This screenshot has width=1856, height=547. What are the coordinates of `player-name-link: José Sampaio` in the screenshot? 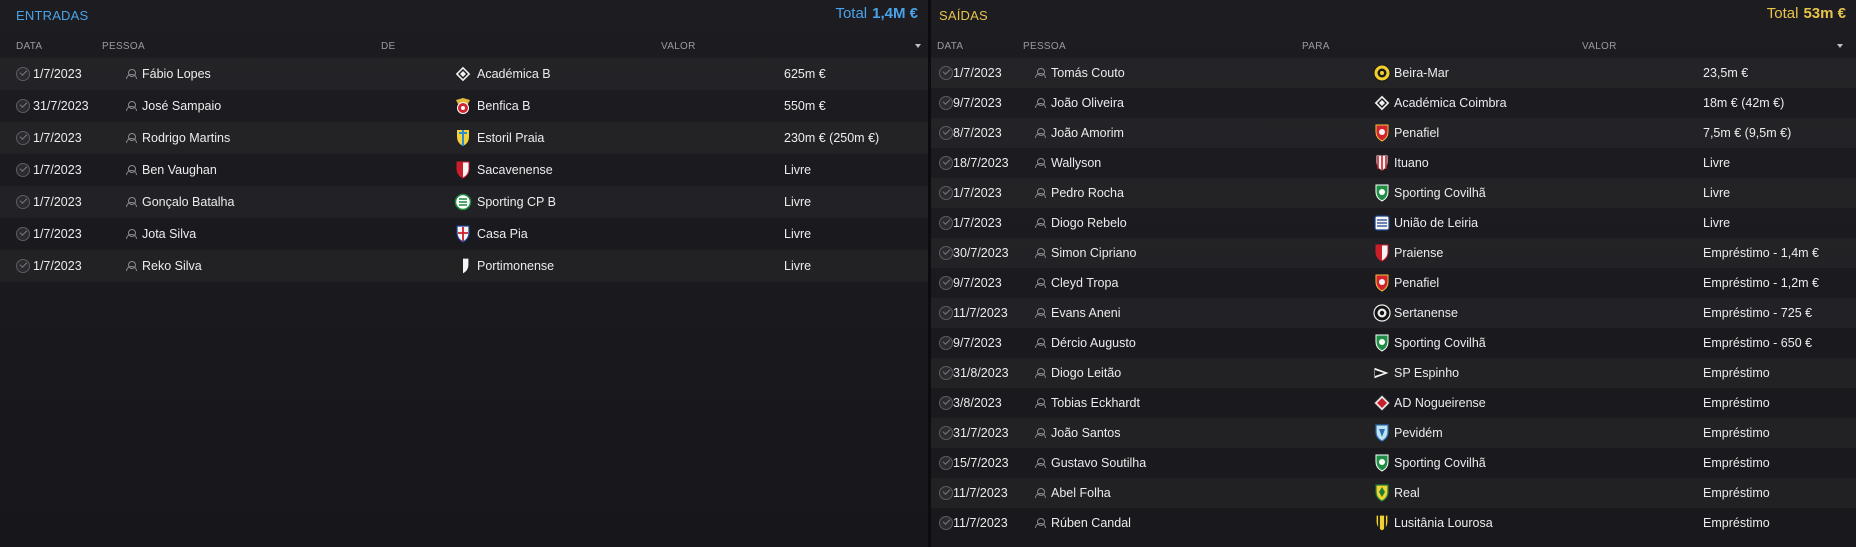 It's located at (181, 106).